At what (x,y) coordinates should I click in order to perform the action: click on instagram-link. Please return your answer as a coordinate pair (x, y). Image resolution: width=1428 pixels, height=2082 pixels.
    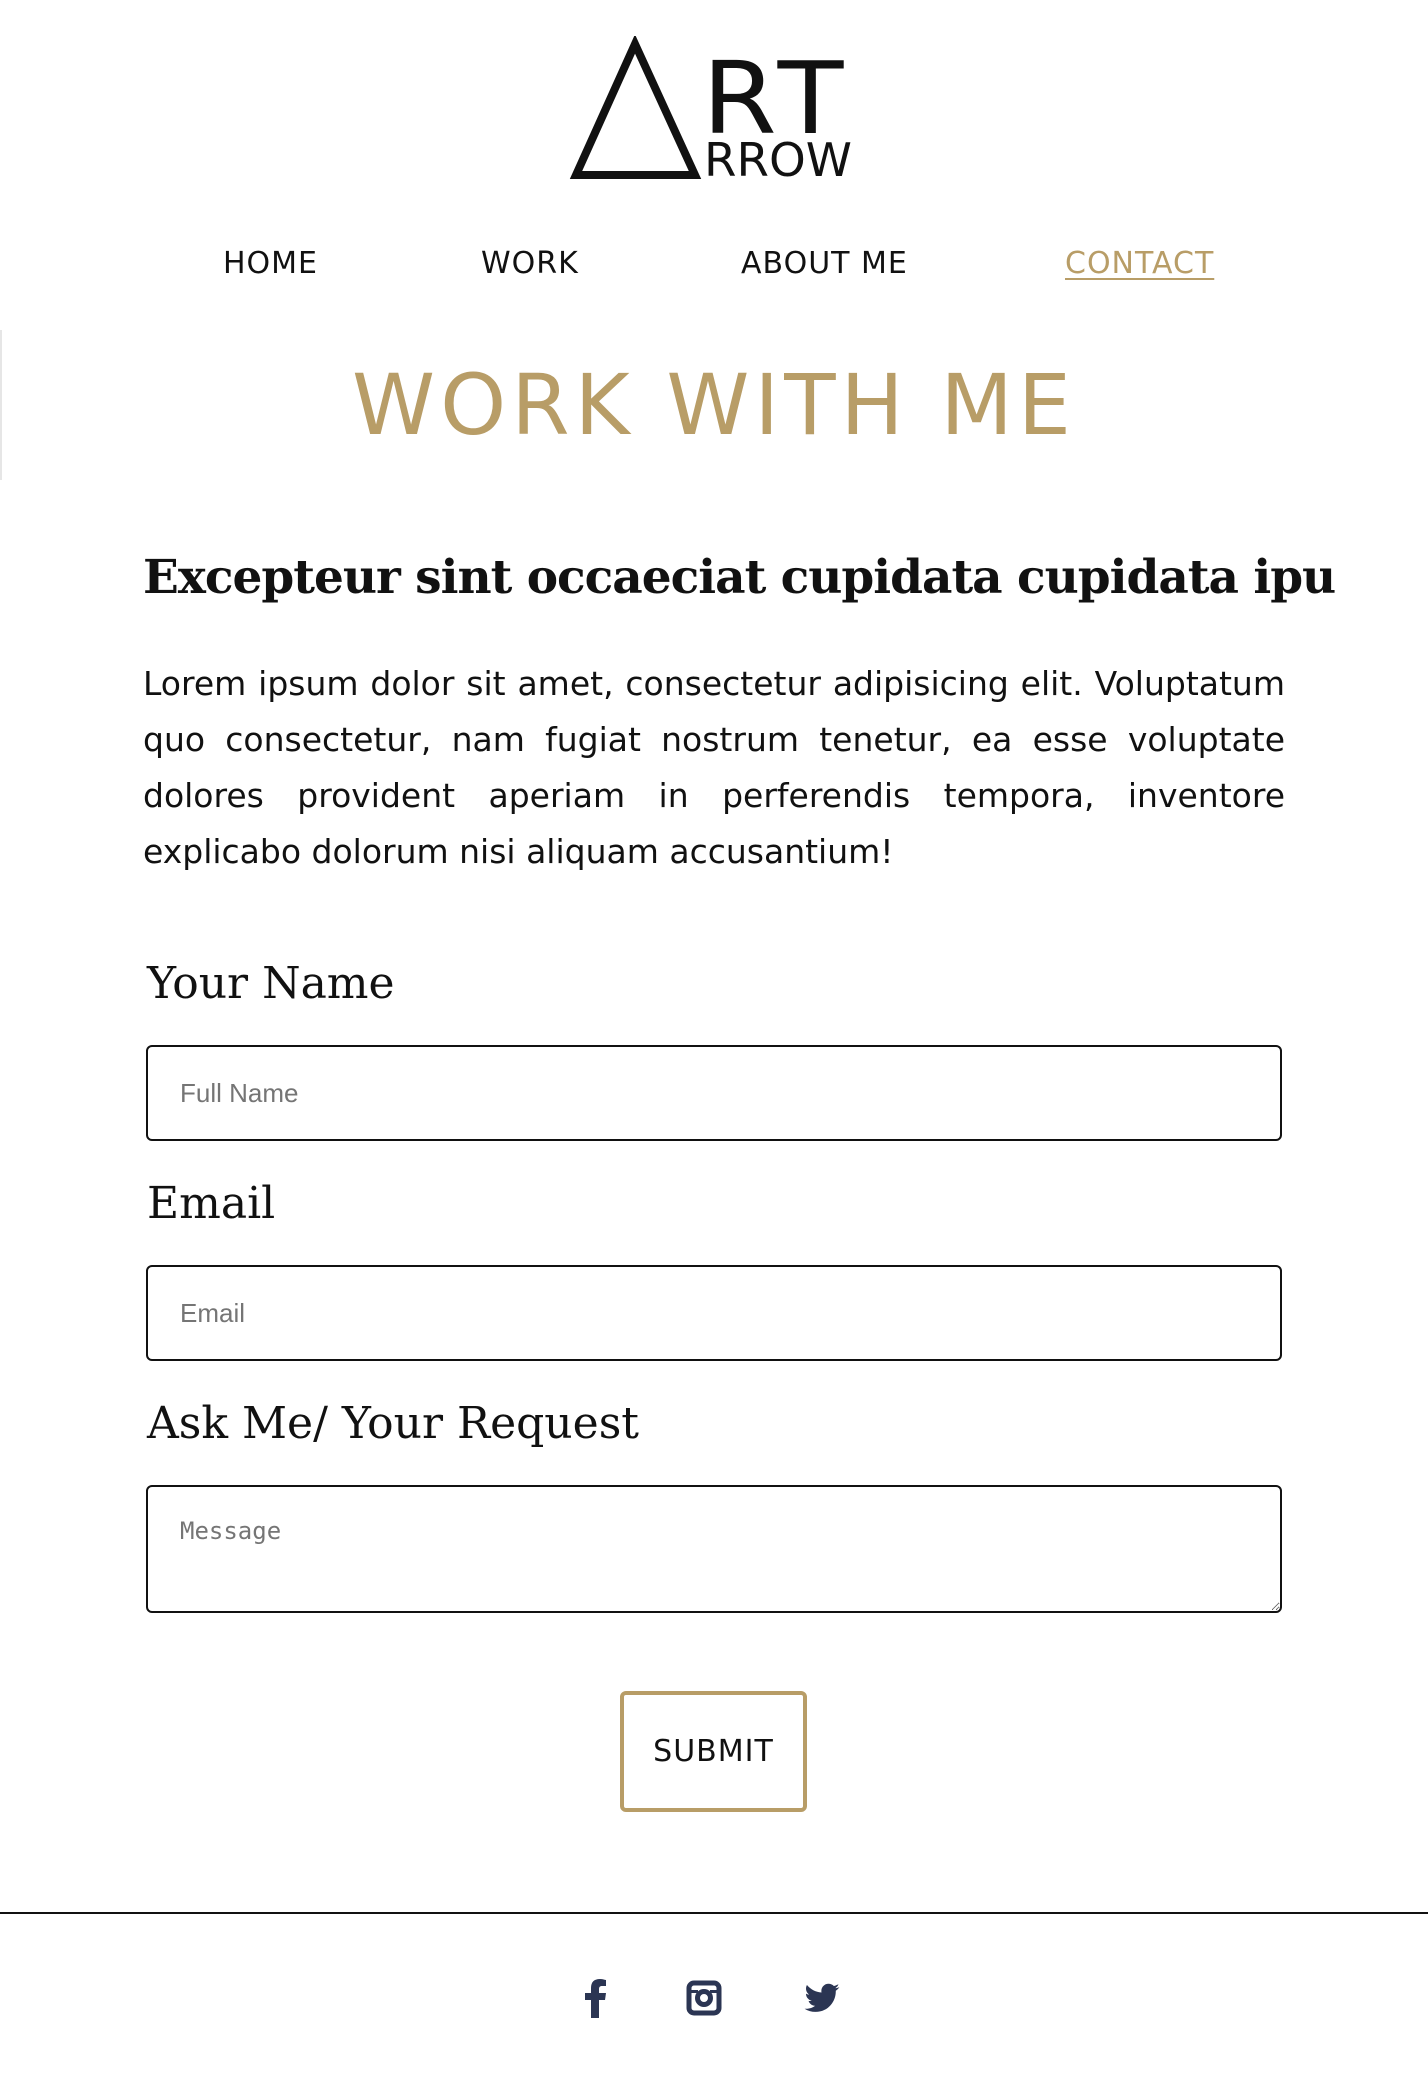
    Looking at the image, I should click on (704, 1998).